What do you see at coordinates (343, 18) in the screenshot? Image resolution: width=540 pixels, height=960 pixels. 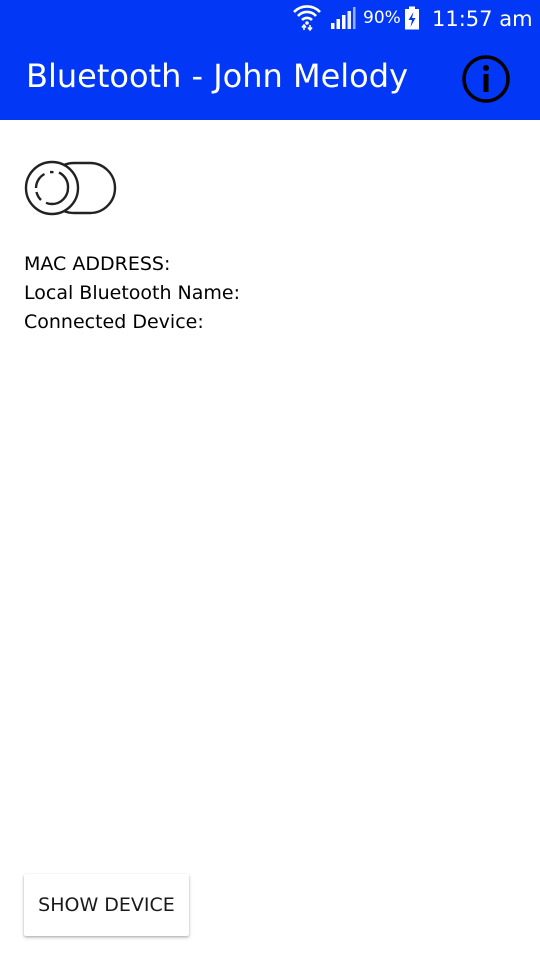 I see `cell-signal-icon` at bounding box center [343, 18].